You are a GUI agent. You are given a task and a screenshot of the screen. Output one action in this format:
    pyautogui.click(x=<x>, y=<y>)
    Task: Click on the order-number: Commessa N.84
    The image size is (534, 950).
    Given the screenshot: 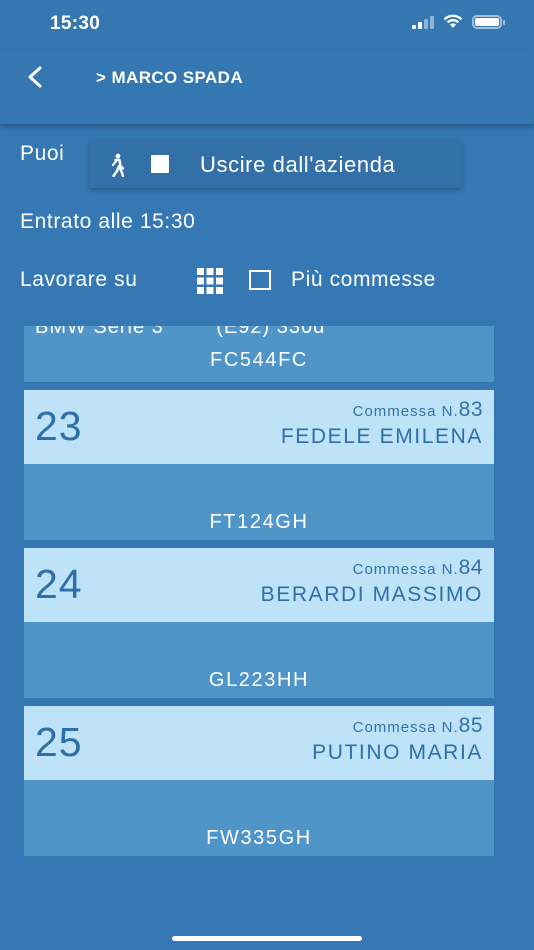 What is the action you would take?
    pyautogui.click(x=417, y=567)
    